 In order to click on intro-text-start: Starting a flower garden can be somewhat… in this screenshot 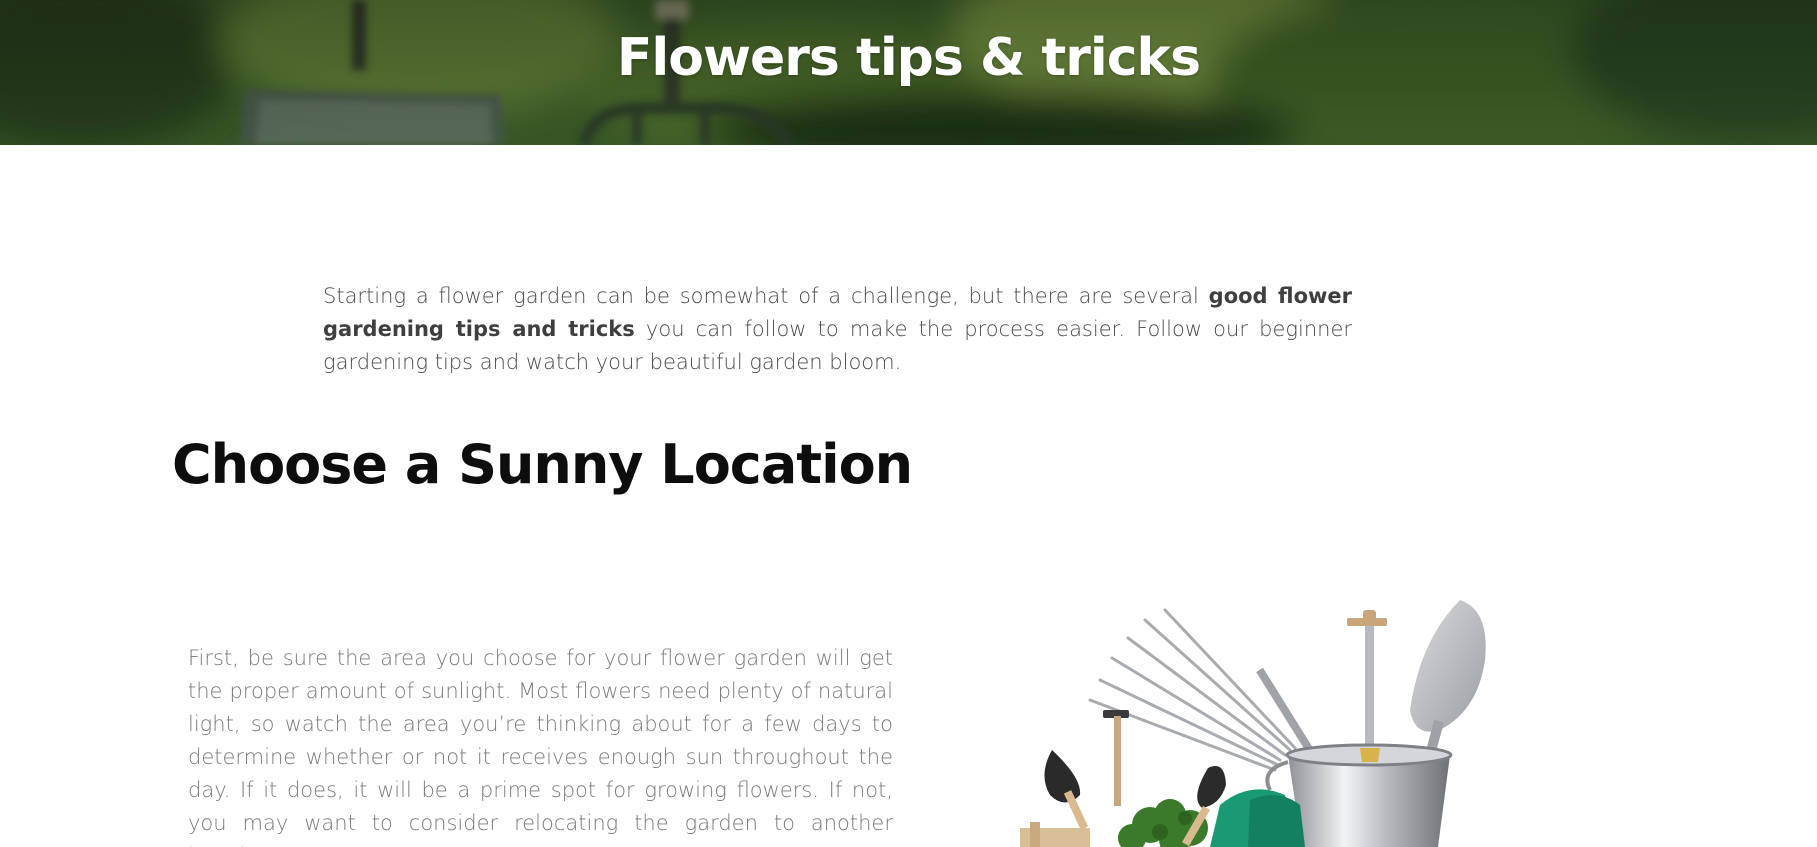, I will do `click(766, 296)`.